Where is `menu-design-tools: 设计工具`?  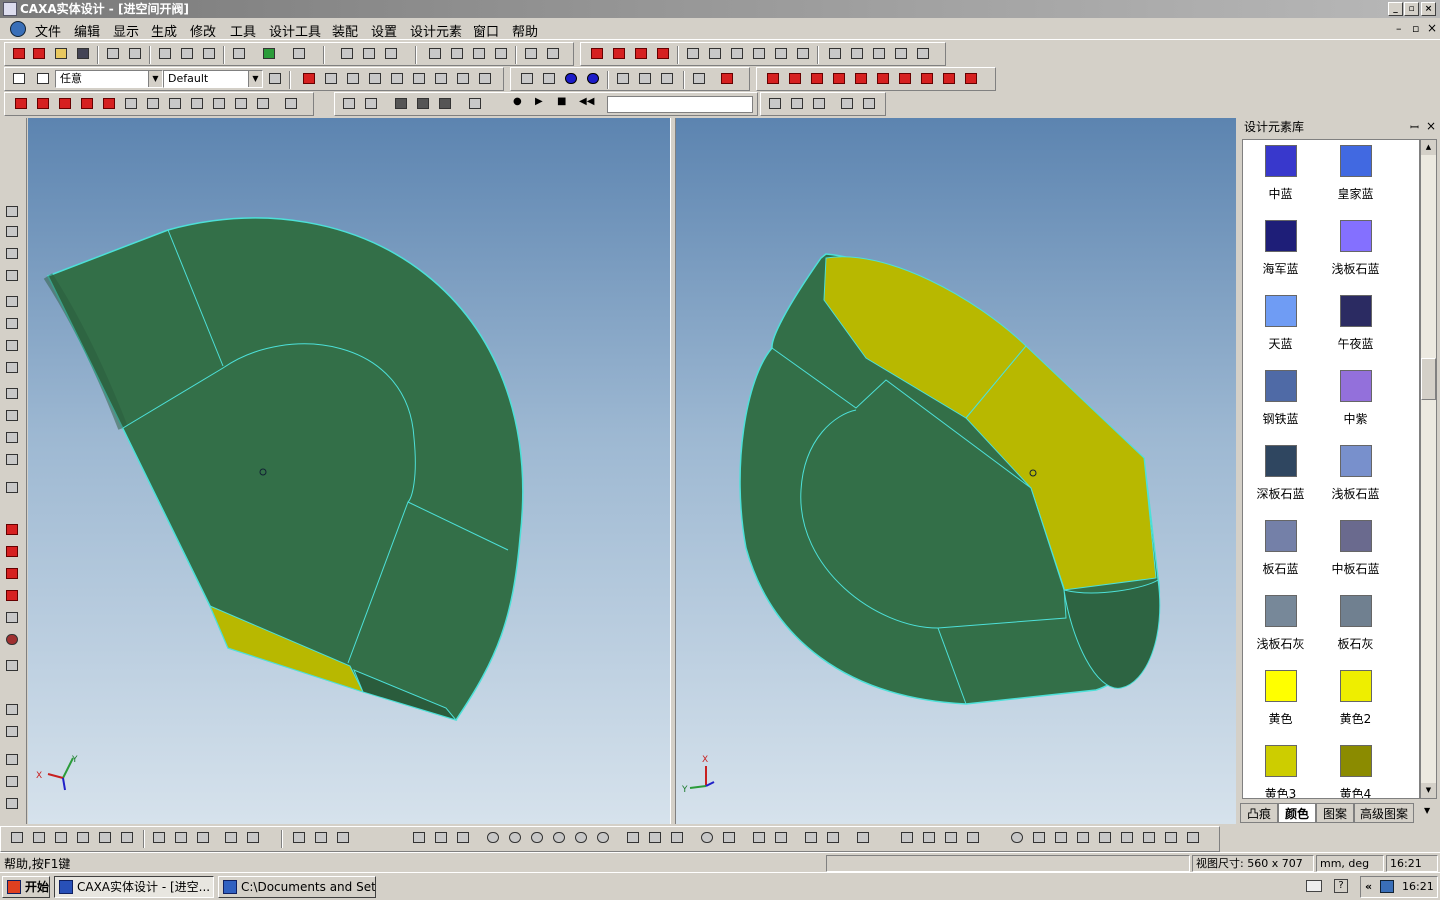 menu-design-tools: 设计工具 is located at coordinates (295, 30).